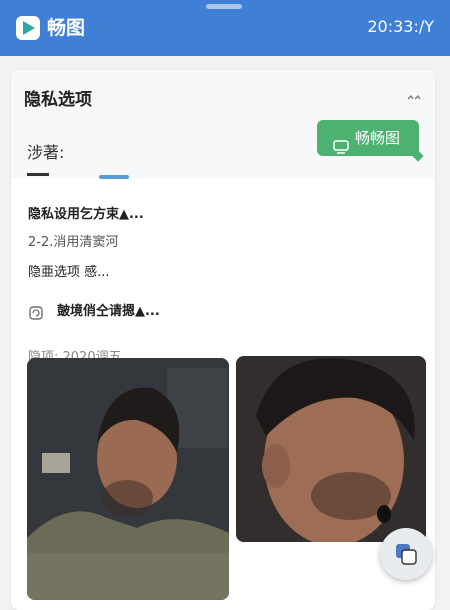  I want to click on collapse-icon, so click(414, 94).